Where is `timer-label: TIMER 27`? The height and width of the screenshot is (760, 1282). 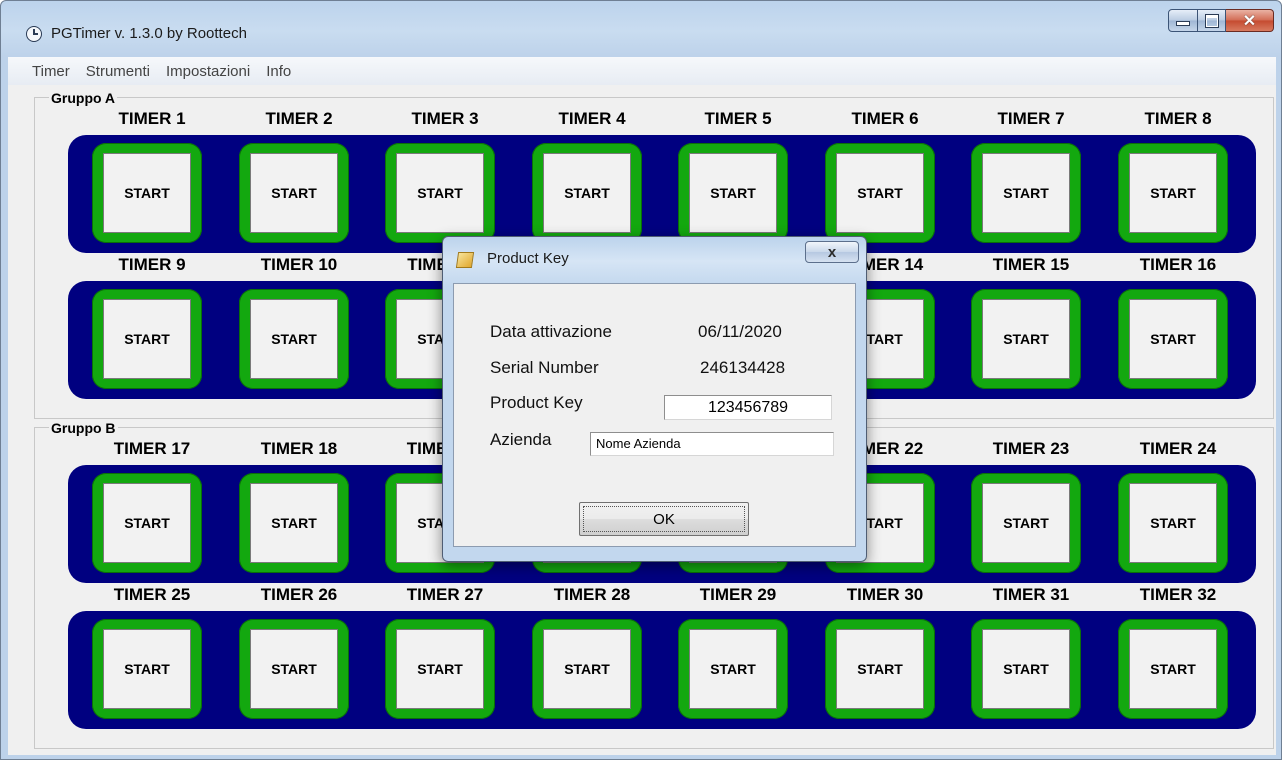 timer-label: TIMER 27 is located at coordinates (445, 594).